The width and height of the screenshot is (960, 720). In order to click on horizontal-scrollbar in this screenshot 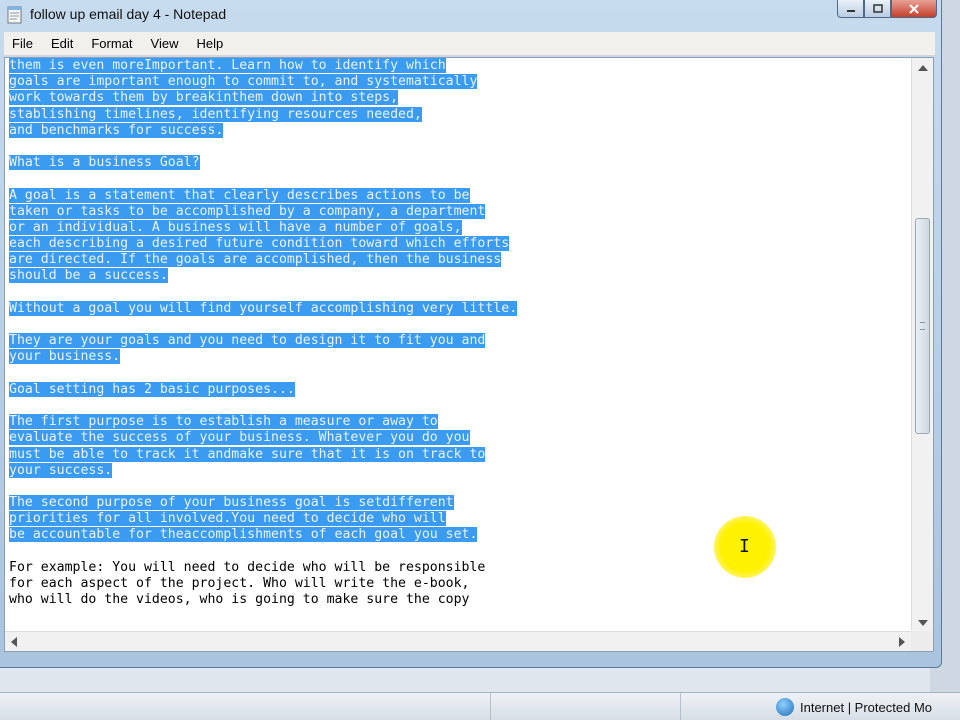, I will do `click(458, 641)`.